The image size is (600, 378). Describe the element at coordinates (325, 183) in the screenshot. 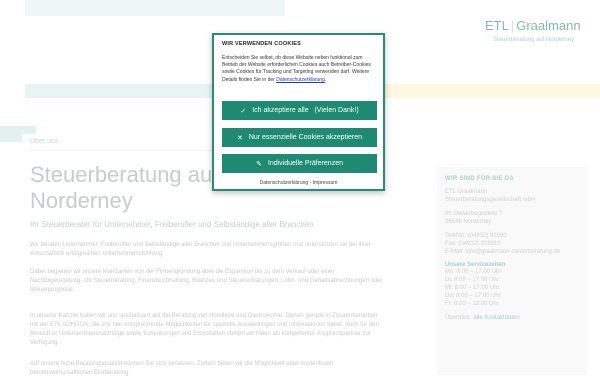

I see `footer-imprint-link: Impressum` at that location.